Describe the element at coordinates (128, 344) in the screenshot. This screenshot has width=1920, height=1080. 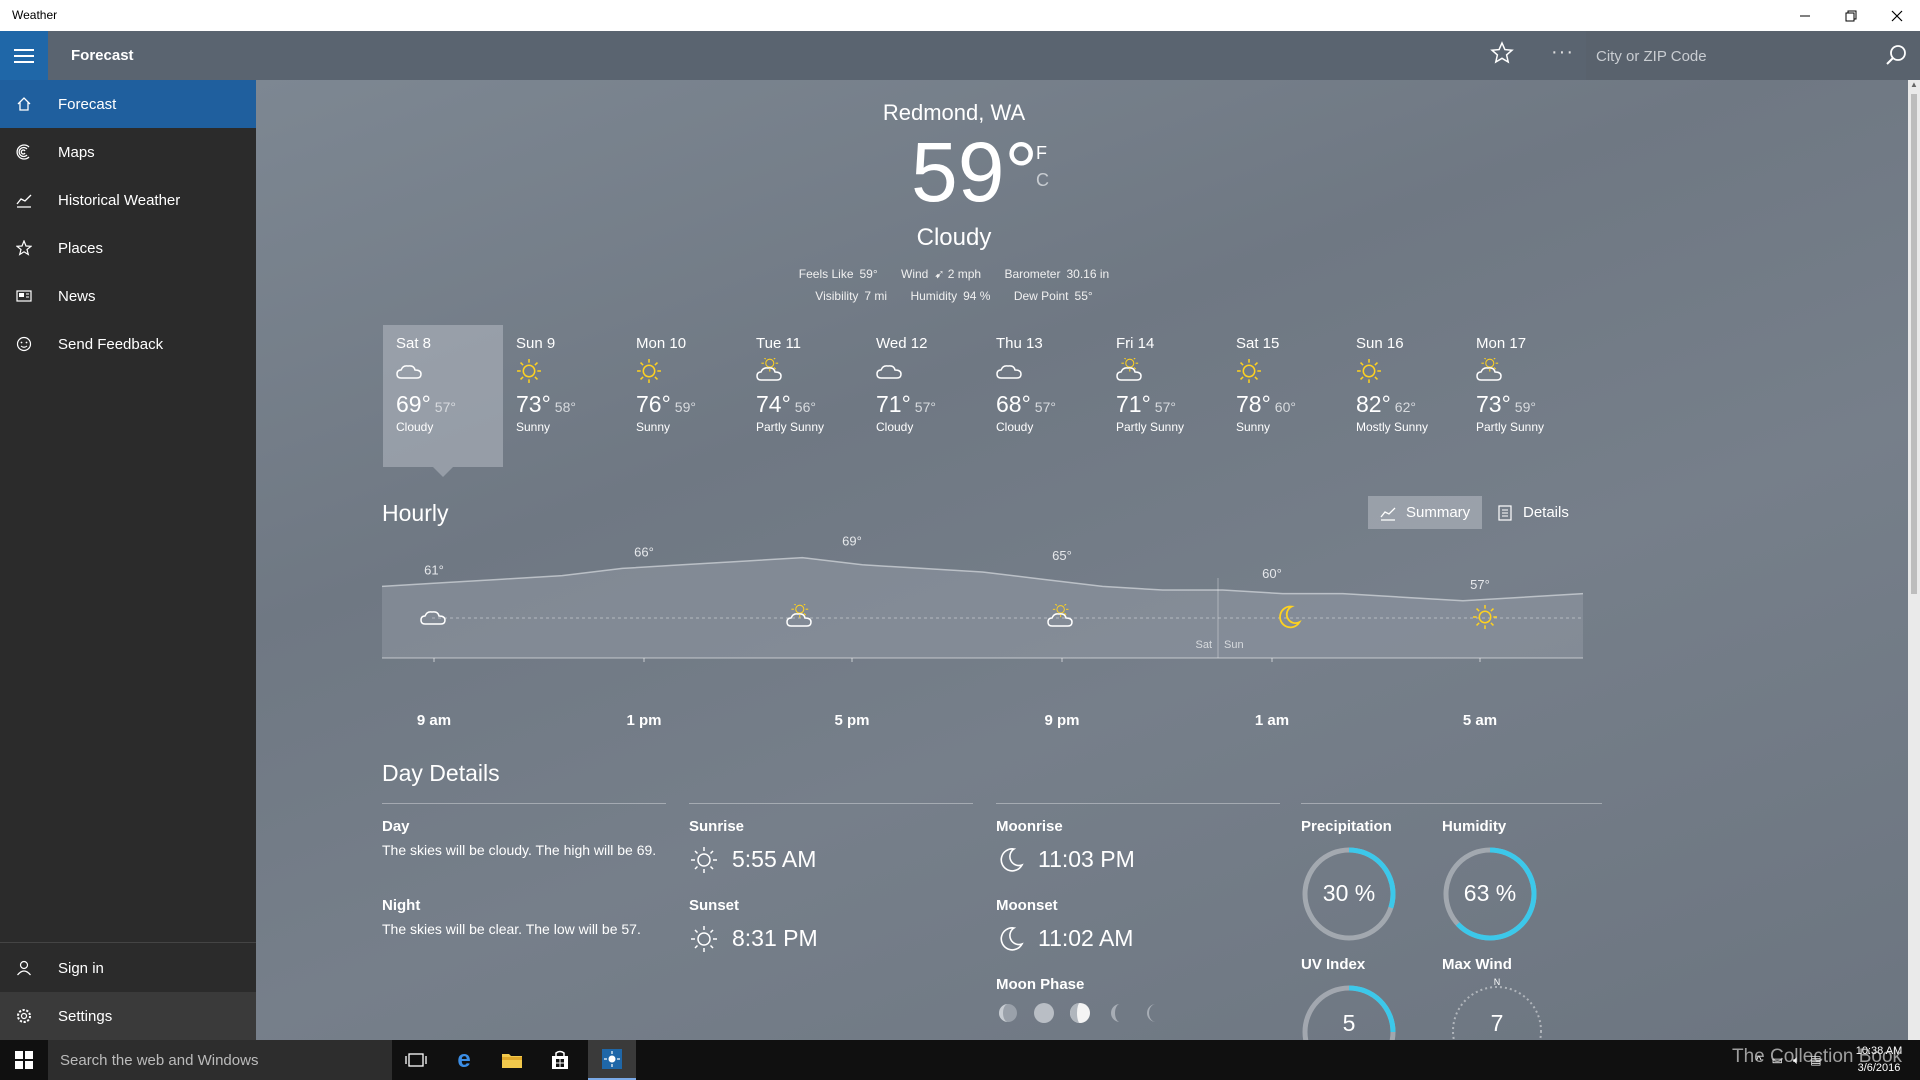
I see `sidebar-item-send-feedback: Send Feedback` at that location.